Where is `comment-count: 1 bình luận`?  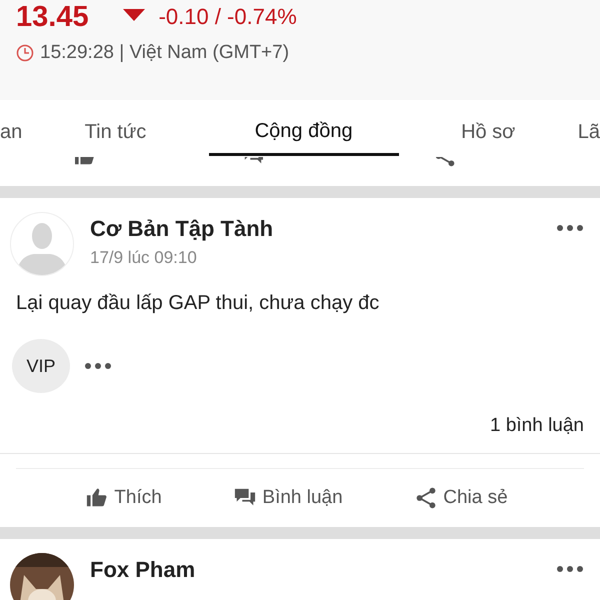
comment-count: 1 bình luận is located at coordinates (537, 426).